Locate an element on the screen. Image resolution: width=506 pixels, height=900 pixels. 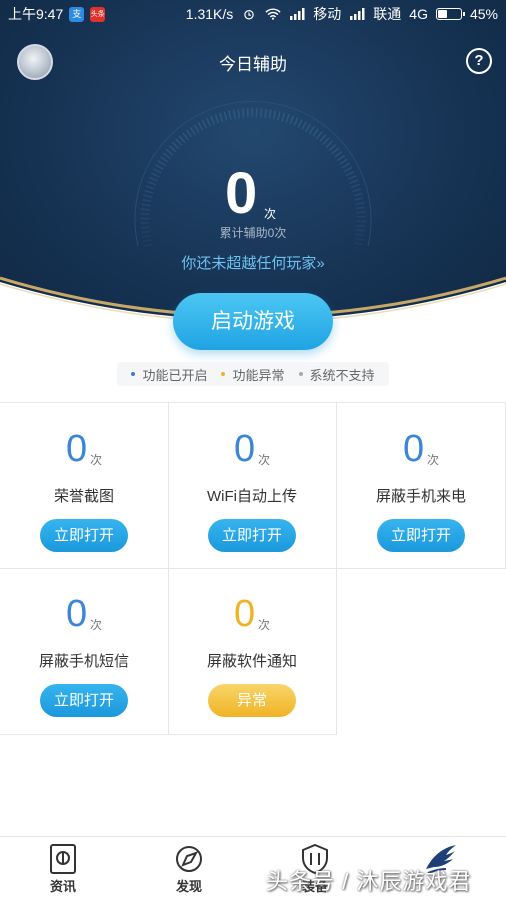
nav-tab-discover: 发现 is located at coordinates (189, 868).